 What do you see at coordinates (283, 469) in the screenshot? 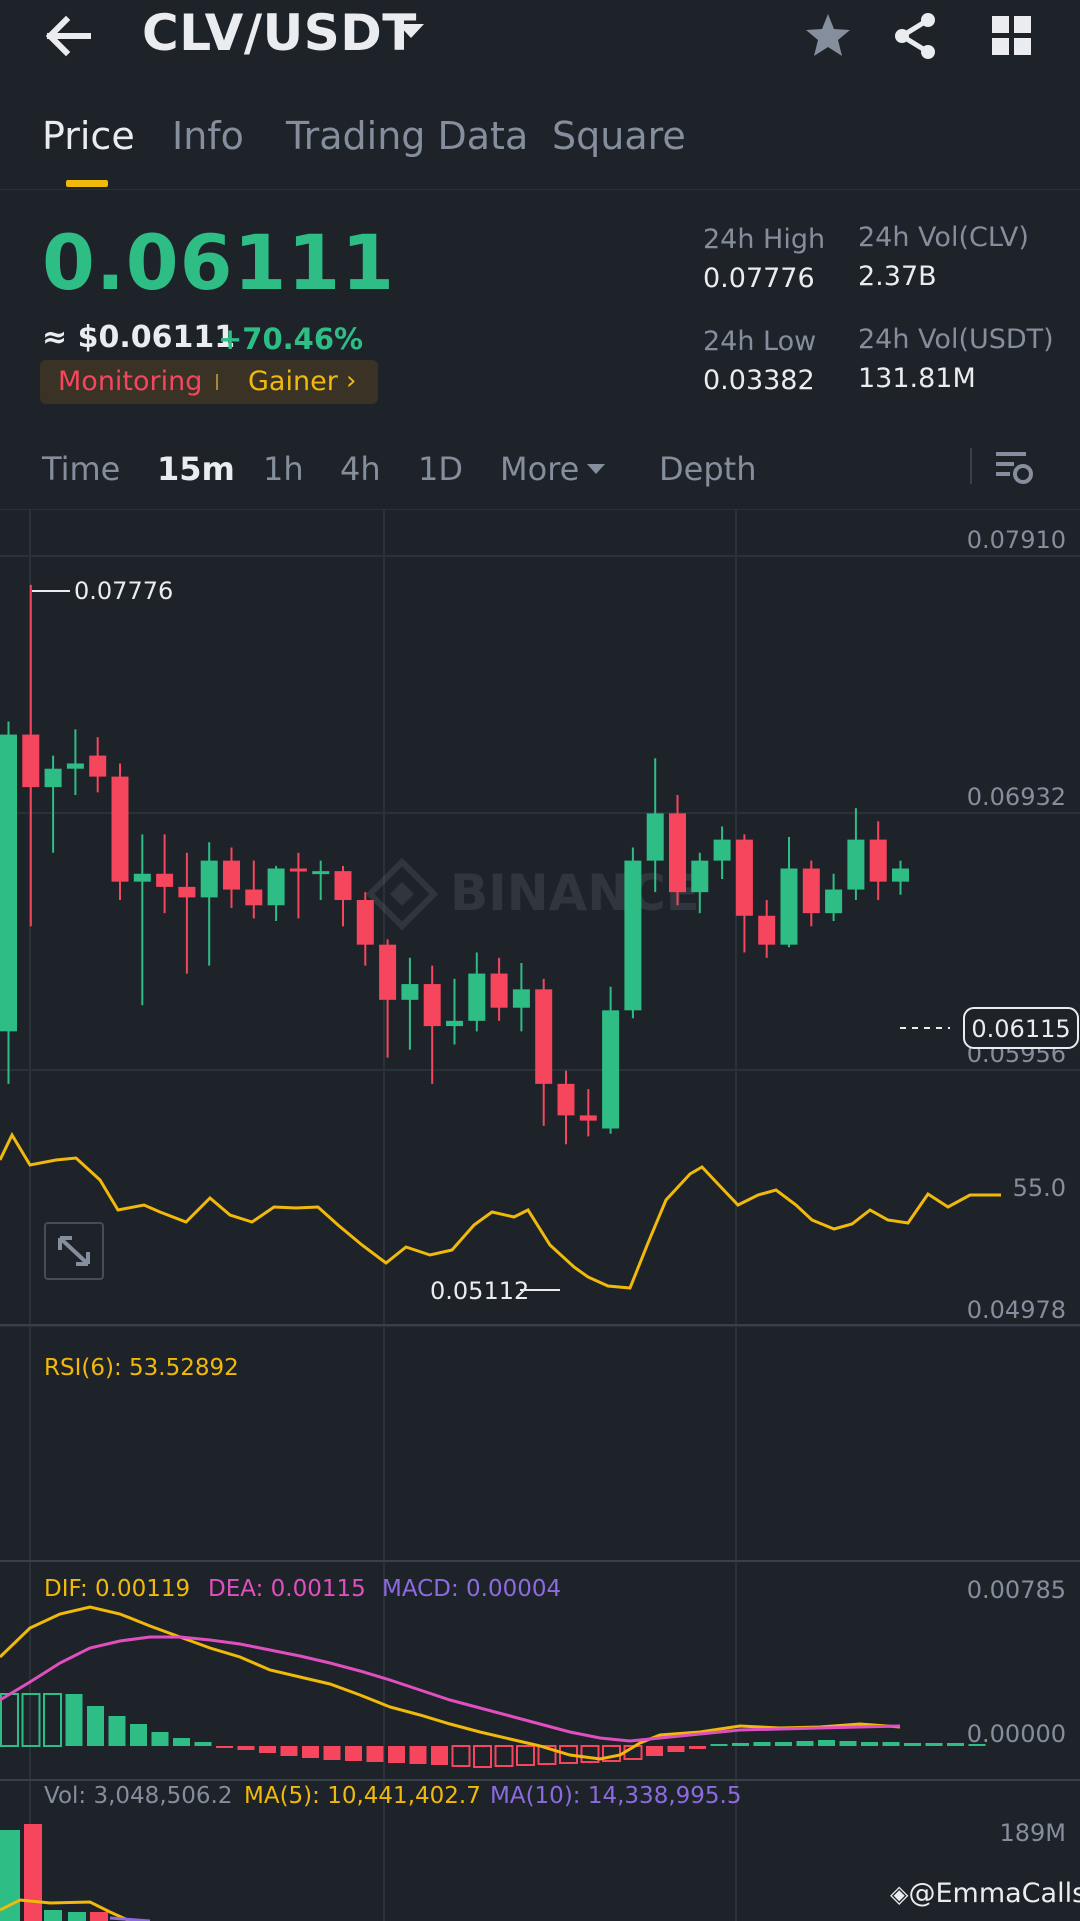
I see `interval-1h: 1h` at bounding box center [283, 469].